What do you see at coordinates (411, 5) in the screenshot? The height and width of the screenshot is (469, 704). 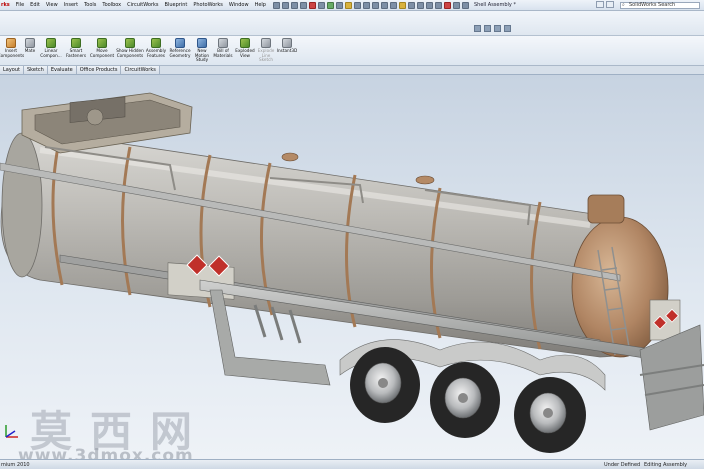 I see `section-view-icon` at bounding box center [411, 5].